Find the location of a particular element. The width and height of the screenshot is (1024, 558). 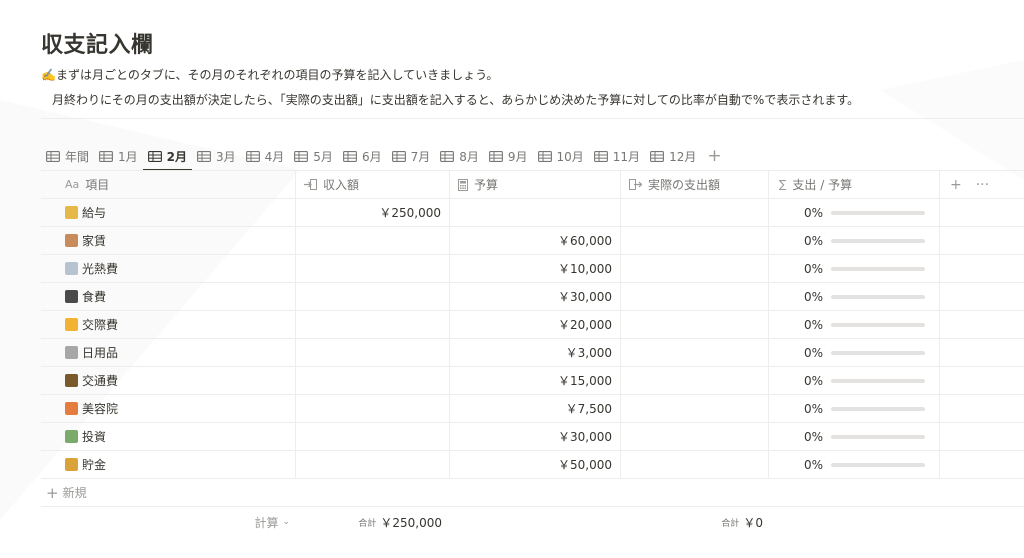

calculate-label: 計算 is located at coordinates (266, 522).